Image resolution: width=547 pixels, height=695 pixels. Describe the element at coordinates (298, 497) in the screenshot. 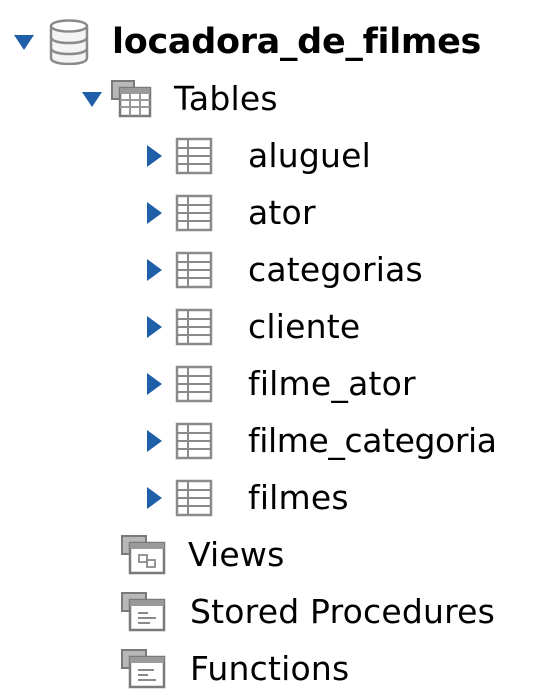

I see `table-name: filmes` at that location.